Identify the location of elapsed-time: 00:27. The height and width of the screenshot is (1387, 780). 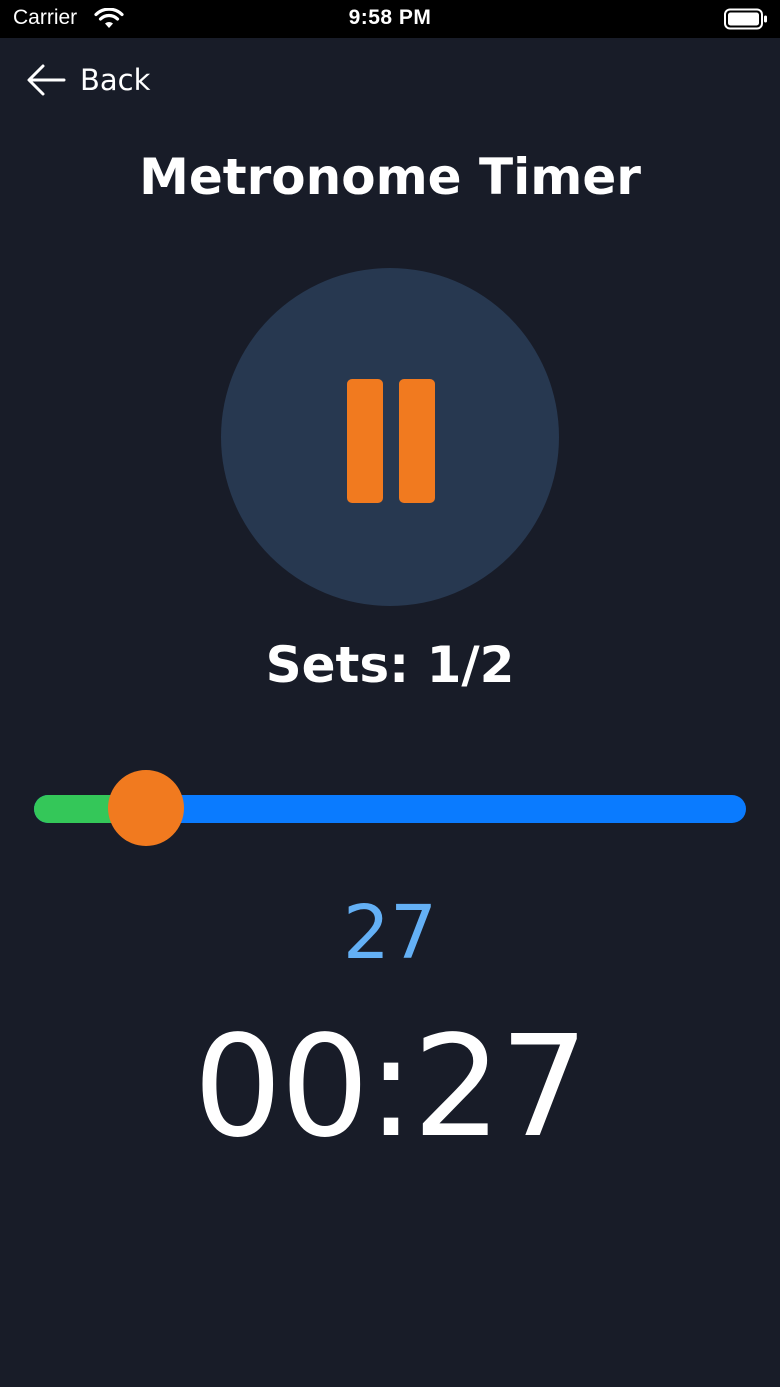
(390, 1087).